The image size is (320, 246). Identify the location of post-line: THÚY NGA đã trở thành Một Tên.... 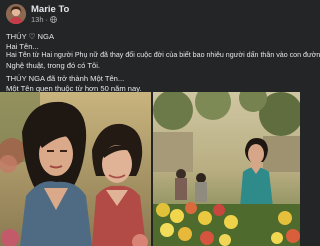
(65, 79).